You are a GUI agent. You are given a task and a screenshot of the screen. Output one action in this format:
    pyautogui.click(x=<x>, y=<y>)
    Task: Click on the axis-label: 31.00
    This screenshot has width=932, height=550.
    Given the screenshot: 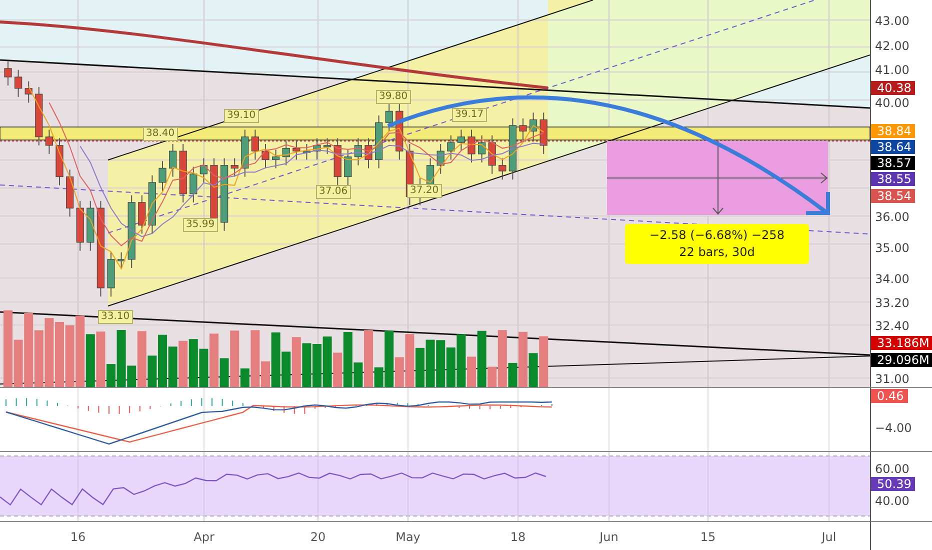 What is the action you would take?
    pyautogui.click(x=892, y=379)
    